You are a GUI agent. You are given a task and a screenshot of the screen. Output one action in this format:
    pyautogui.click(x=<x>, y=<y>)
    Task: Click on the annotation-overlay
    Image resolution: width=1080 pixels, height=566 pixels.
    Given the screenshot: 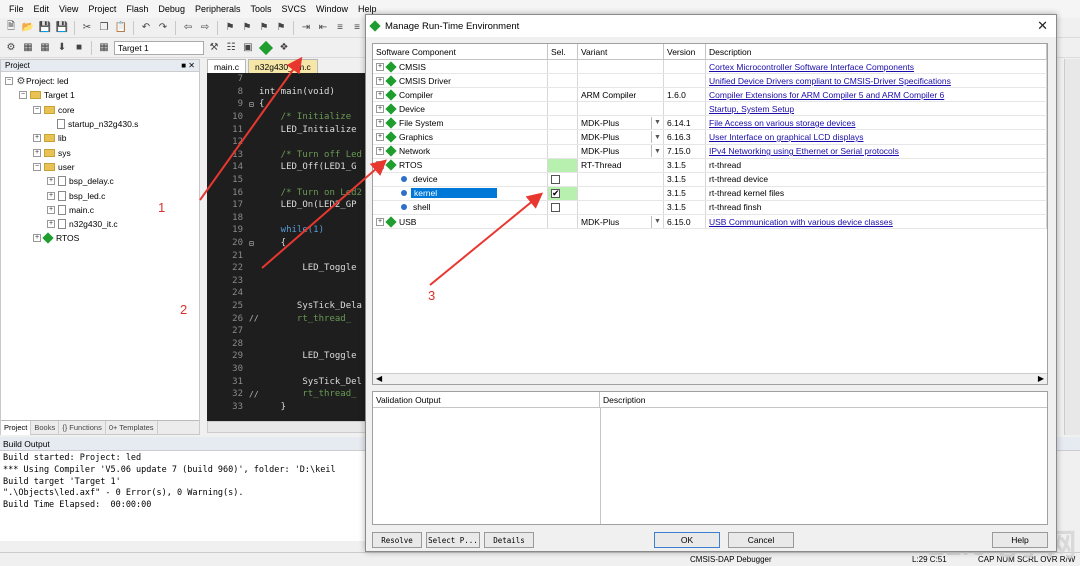 What is the action you would take?
    pyautogui.click(x=371, y=171)
    